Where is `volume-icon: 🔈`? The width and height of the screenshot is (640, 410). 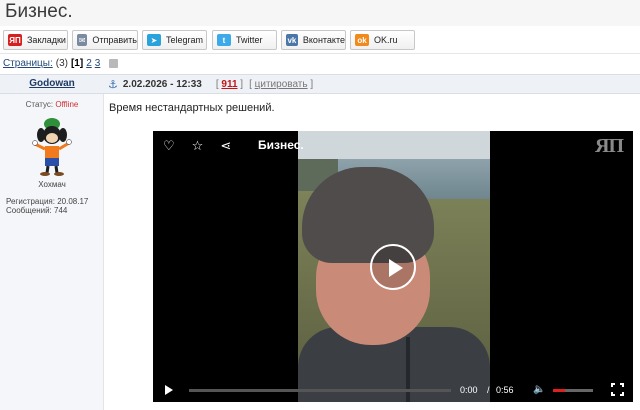
volume-icon: 🔈 is located at coordinates (539, 389).